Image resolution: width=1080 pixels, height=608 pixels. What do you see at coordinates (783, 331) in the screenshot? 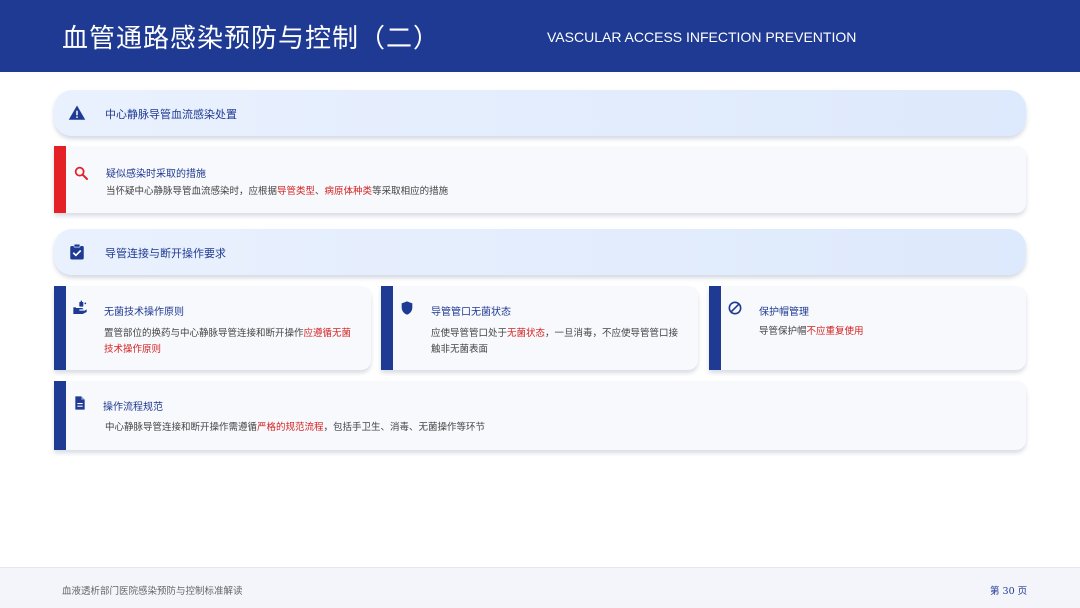
I see `body-text: 导管保护帽` at bounding box center [783, 331].